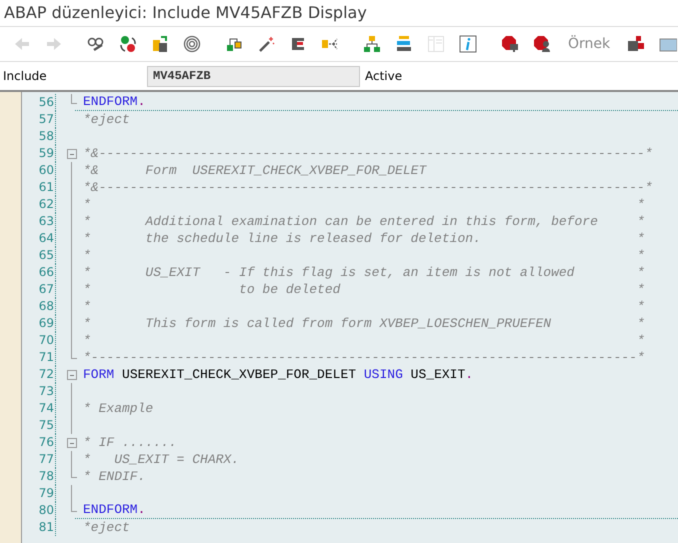  I want to click on window-title: ABAP düzenleyici: Include MV45AFZB Display, so click(339, 13).